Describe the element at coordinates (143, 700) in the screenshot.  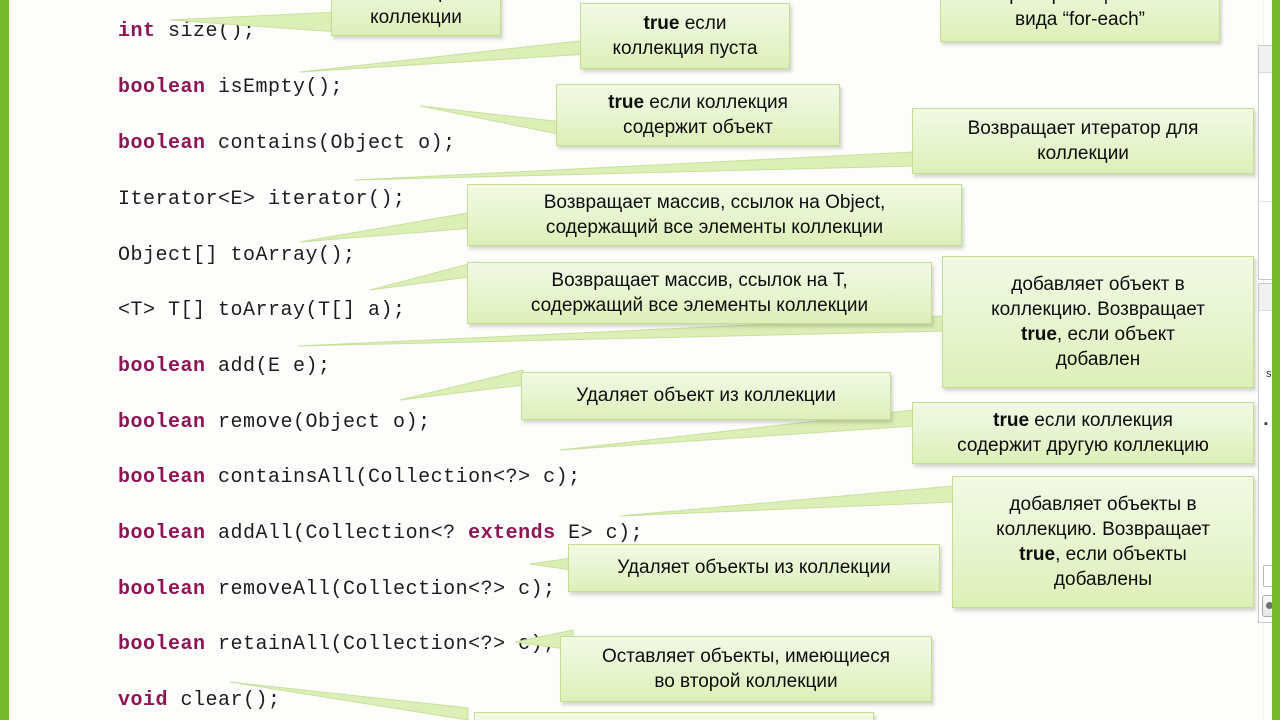
I see `code-keyword: void` at that location.